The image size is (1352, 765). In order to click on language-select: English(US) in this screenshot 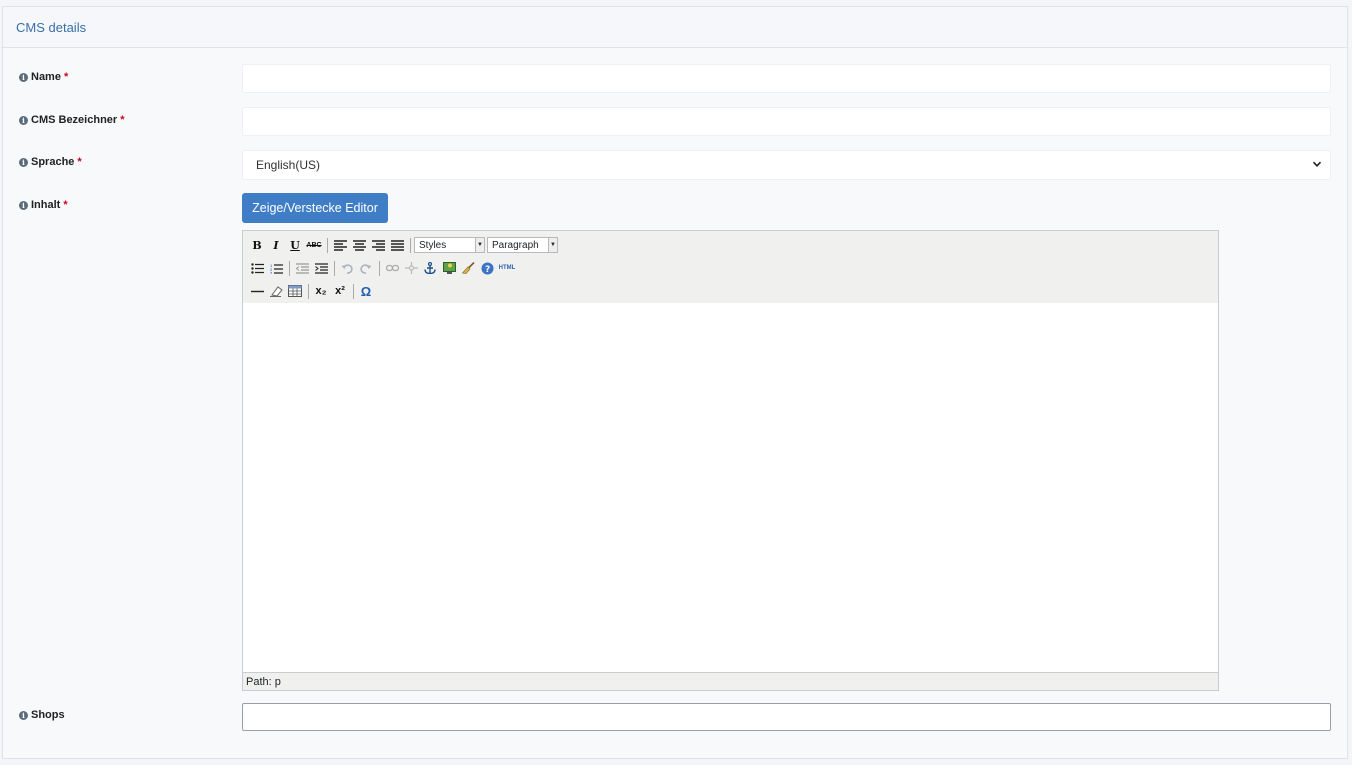, I will do `click(786, 165)`.